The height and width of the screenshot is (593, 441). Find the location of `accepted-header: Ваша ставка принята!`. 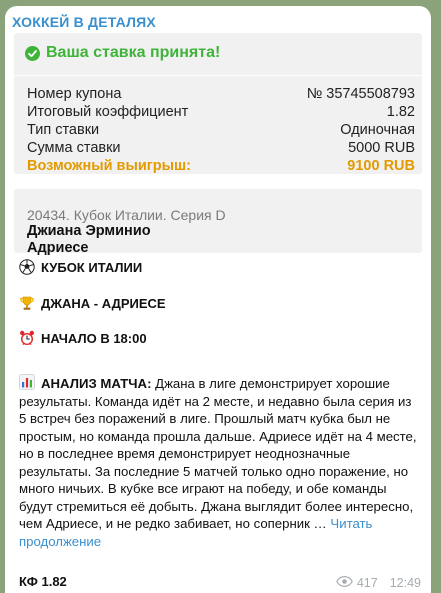

accepted-header: Ваша ставка принята! is located at coordinates (122, 53).